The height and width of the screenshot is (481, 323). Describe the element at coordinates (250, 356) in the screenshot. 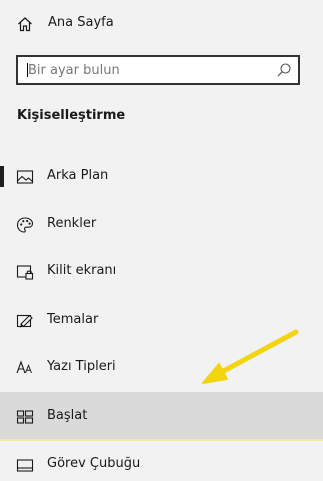

I see `yellow-arrow-icon` at that location.